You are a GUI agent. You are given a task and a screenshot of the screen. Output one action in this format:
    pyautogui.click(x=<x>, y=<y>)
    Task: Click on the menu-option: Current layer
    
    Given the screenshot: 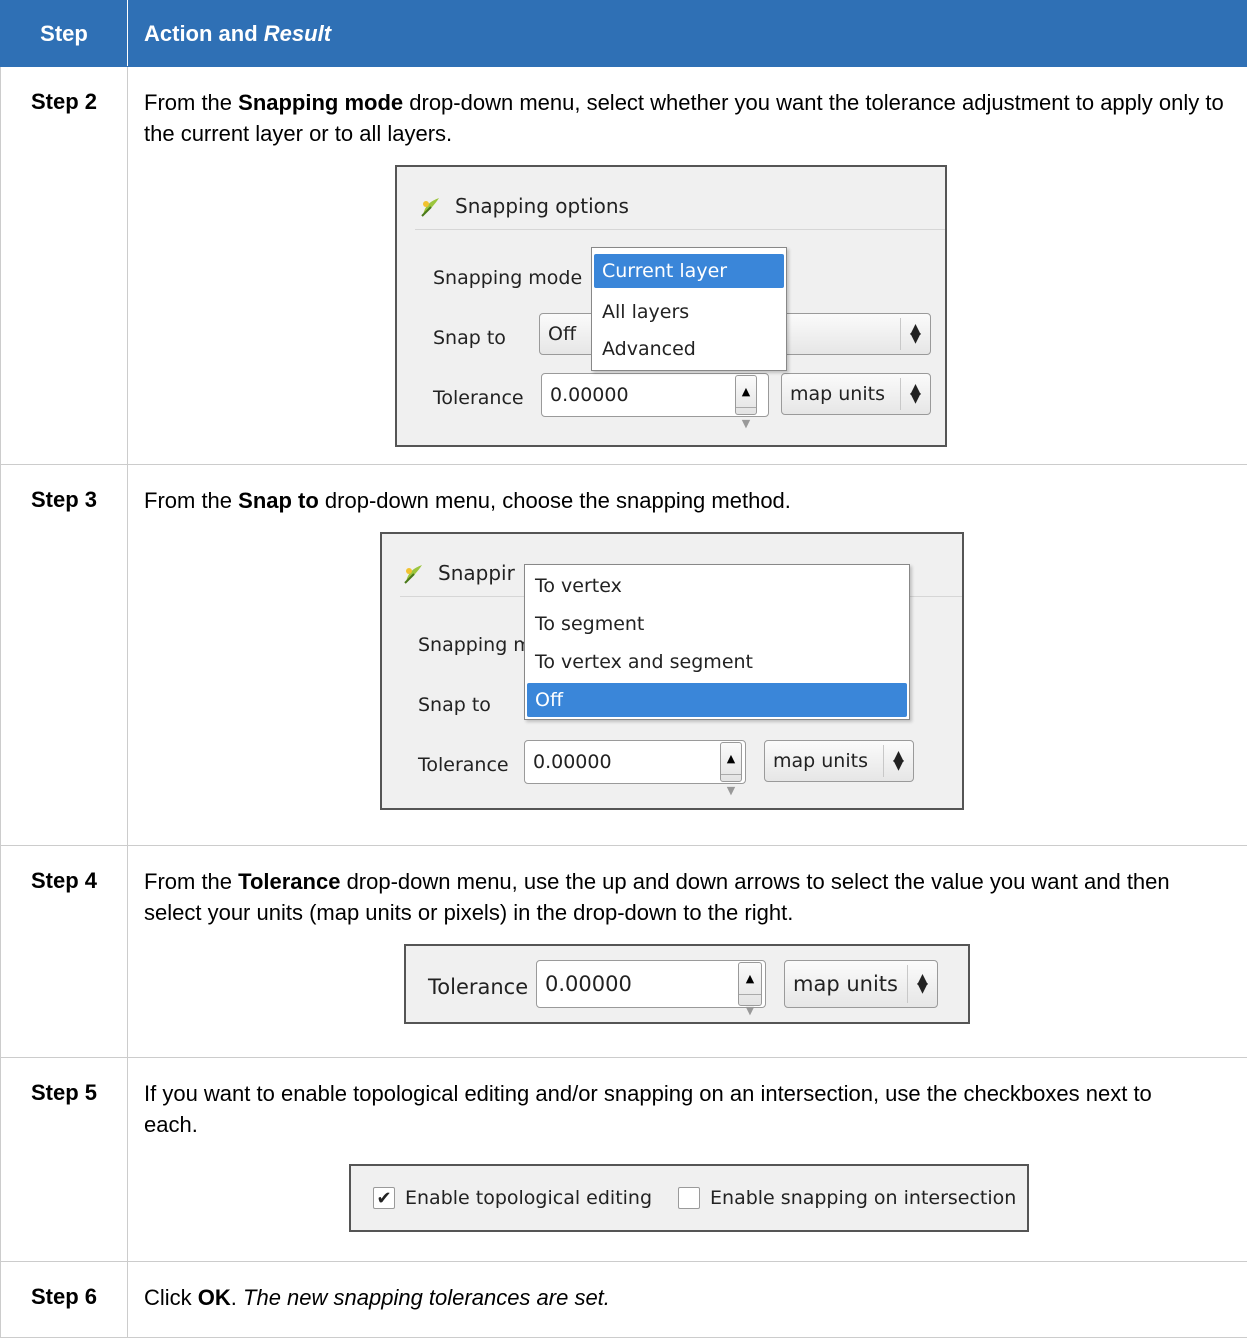 What is the action you would take?
    pyautogui.click(x=689, y=271)
    